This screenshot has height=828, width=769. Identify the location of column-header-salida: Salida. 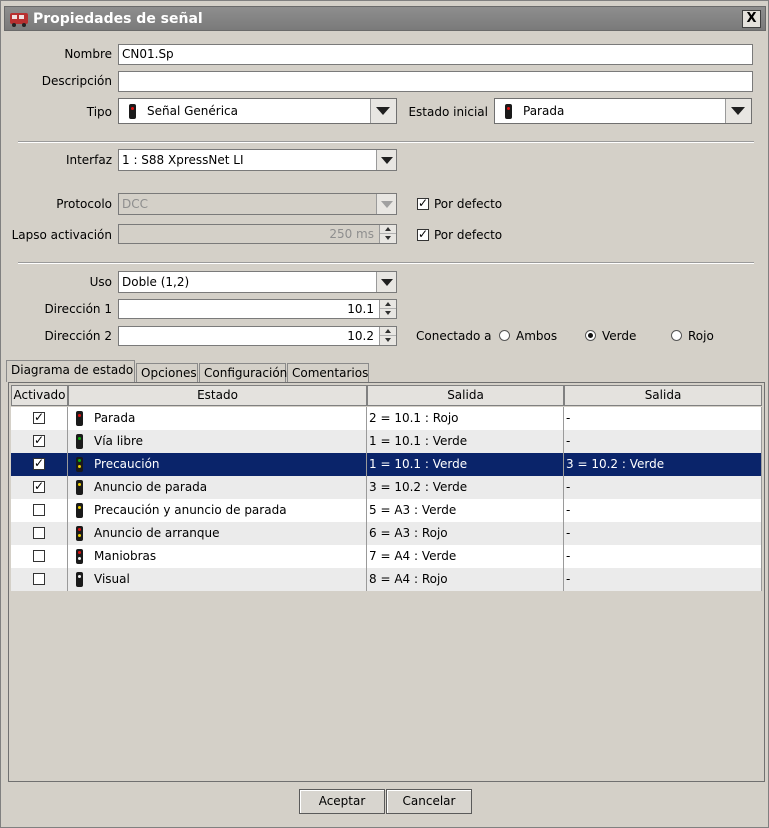
(465, 395).